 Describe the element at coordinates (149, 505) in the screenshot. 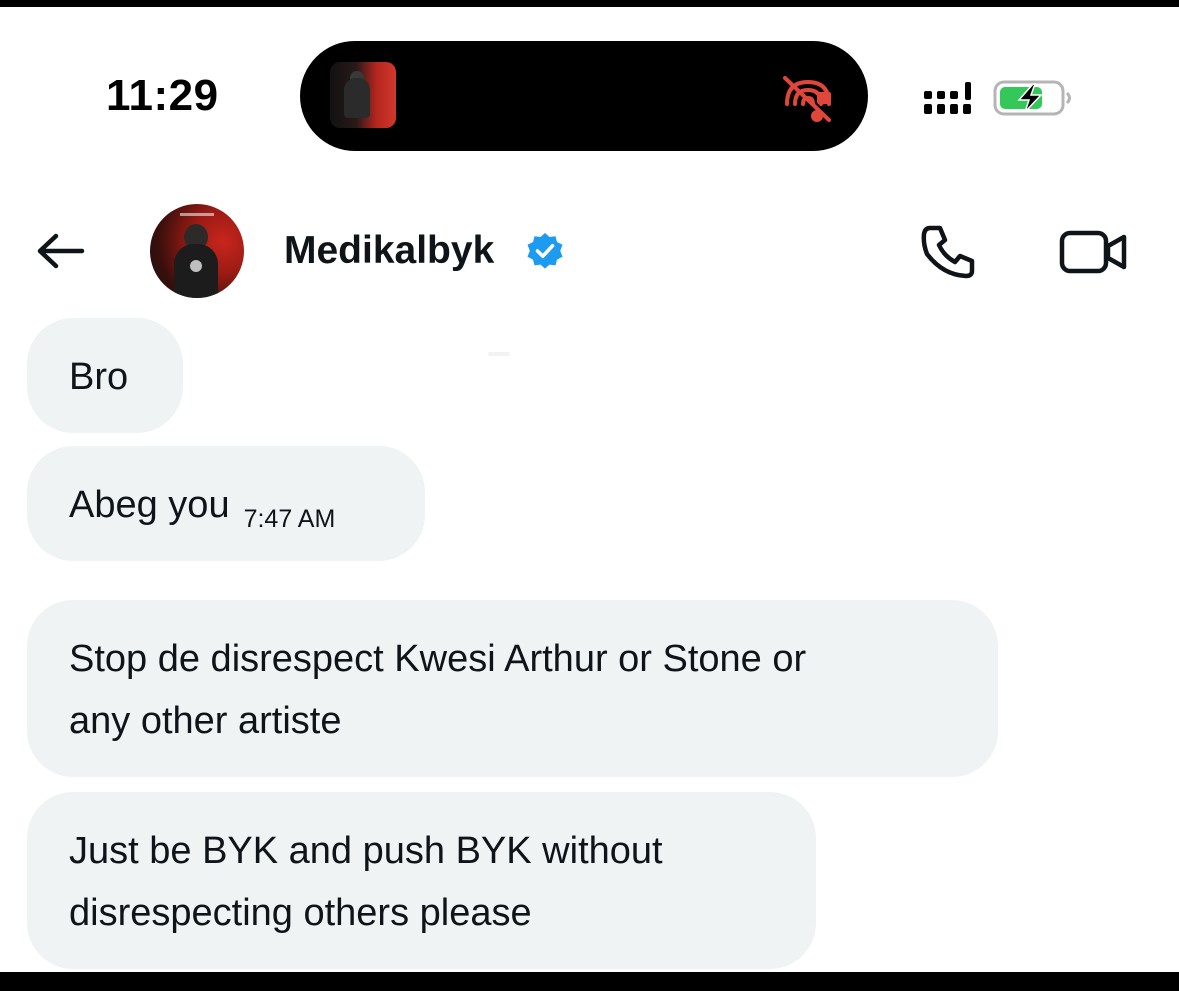

I see `message-text: Abeg you` at that location.